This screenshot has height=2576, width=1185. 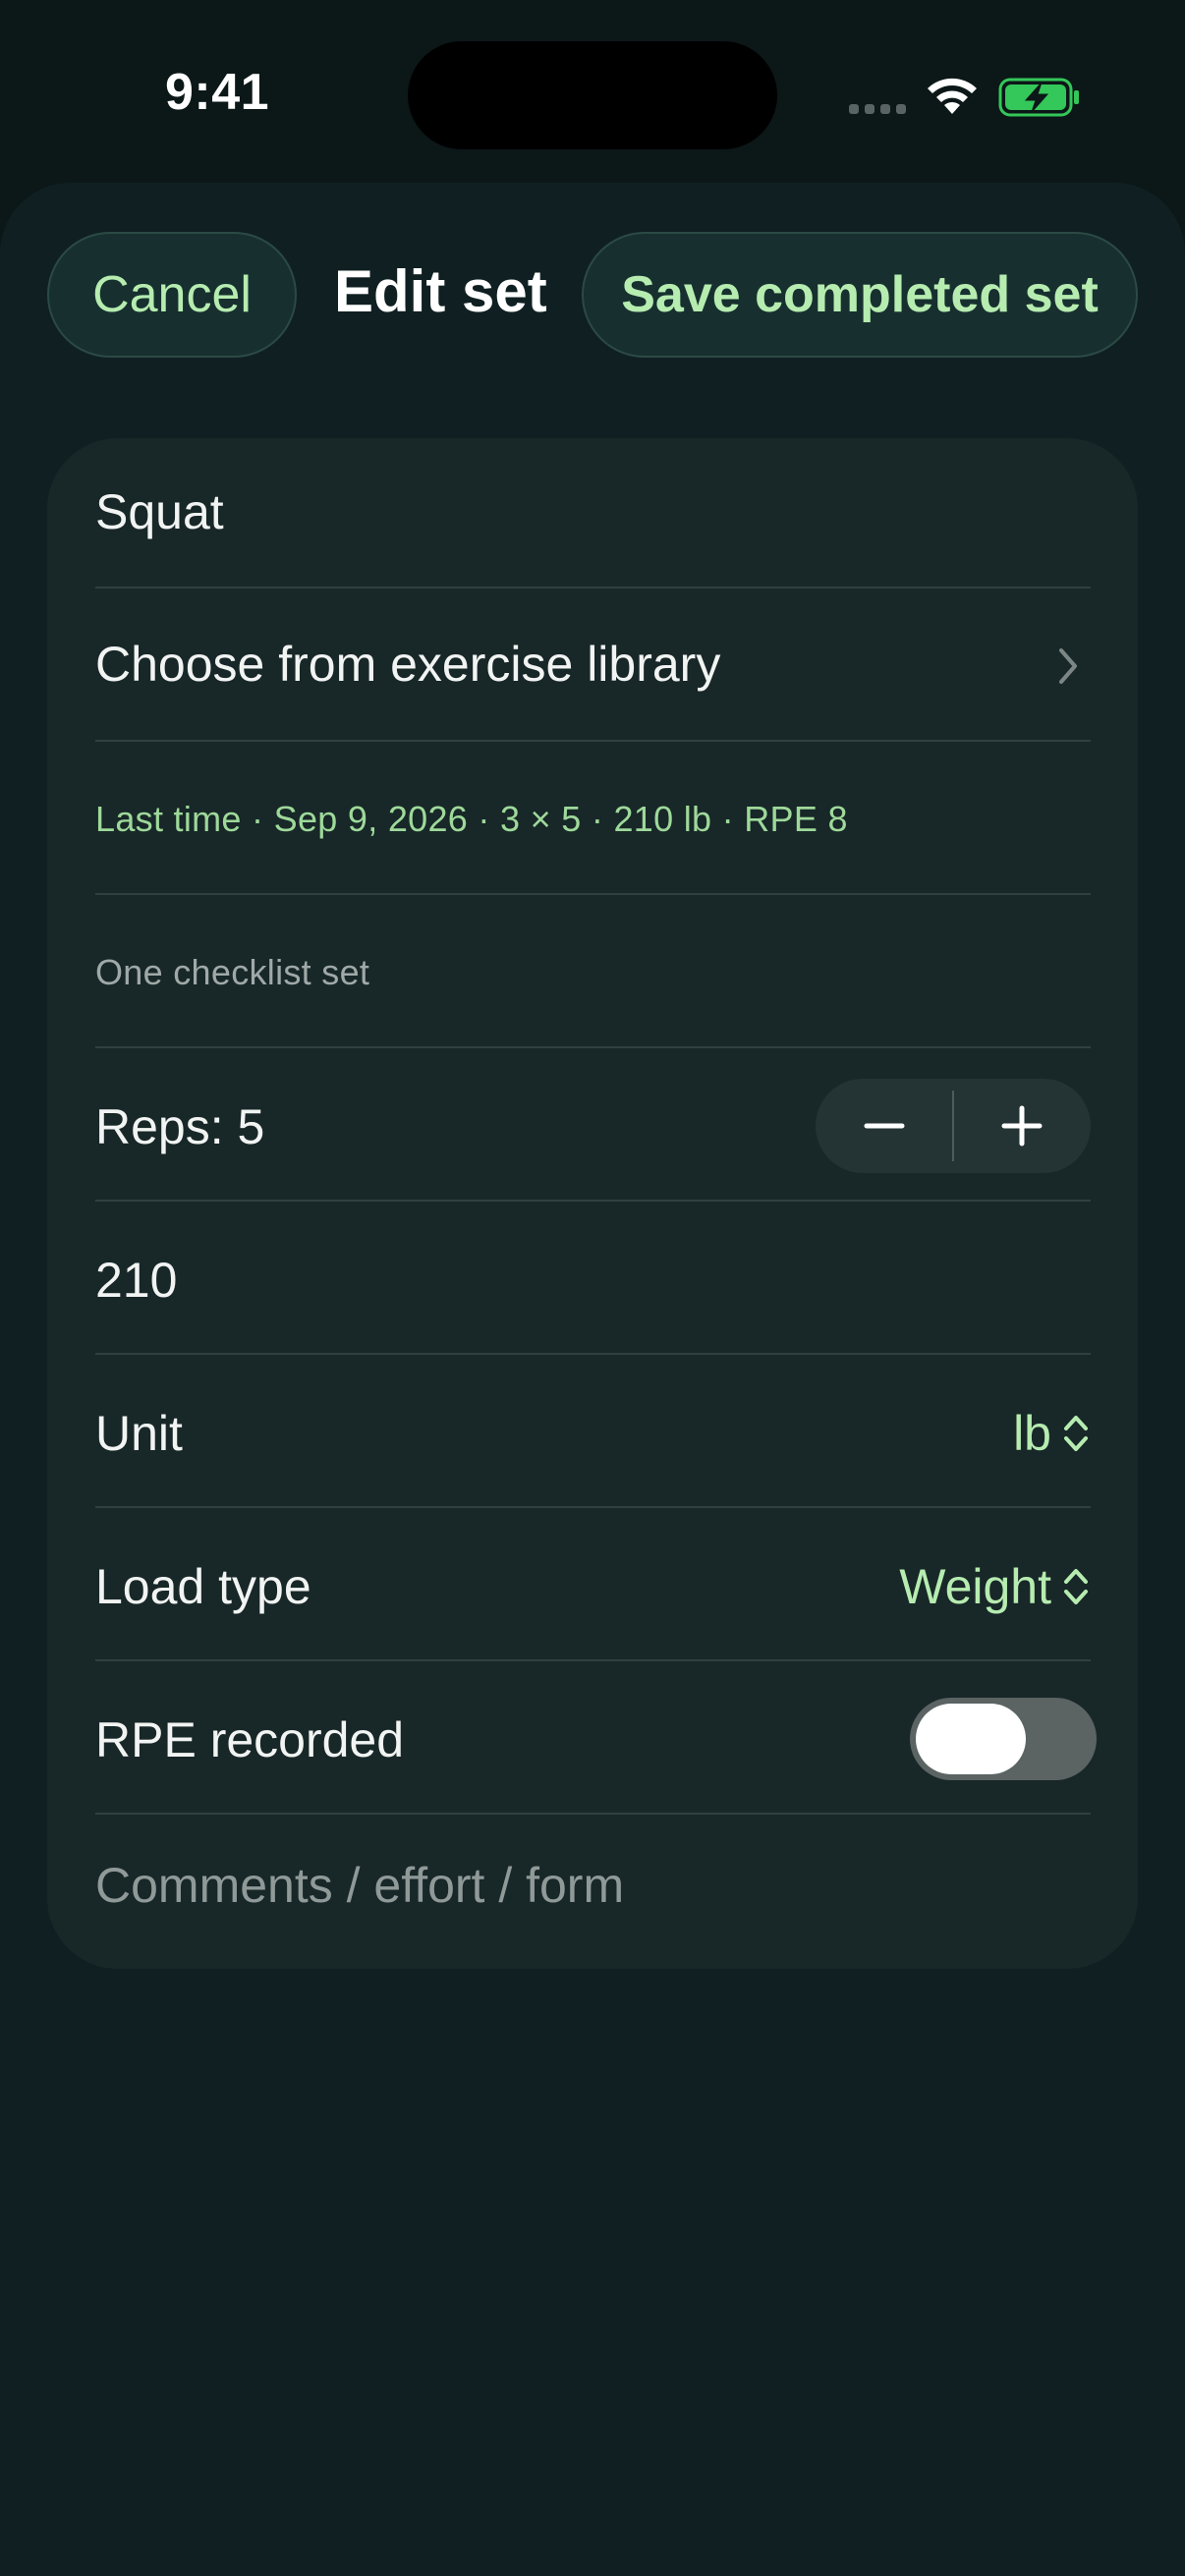 I want to click on exercise-name-field: Squat, so click(x=160, y=511).